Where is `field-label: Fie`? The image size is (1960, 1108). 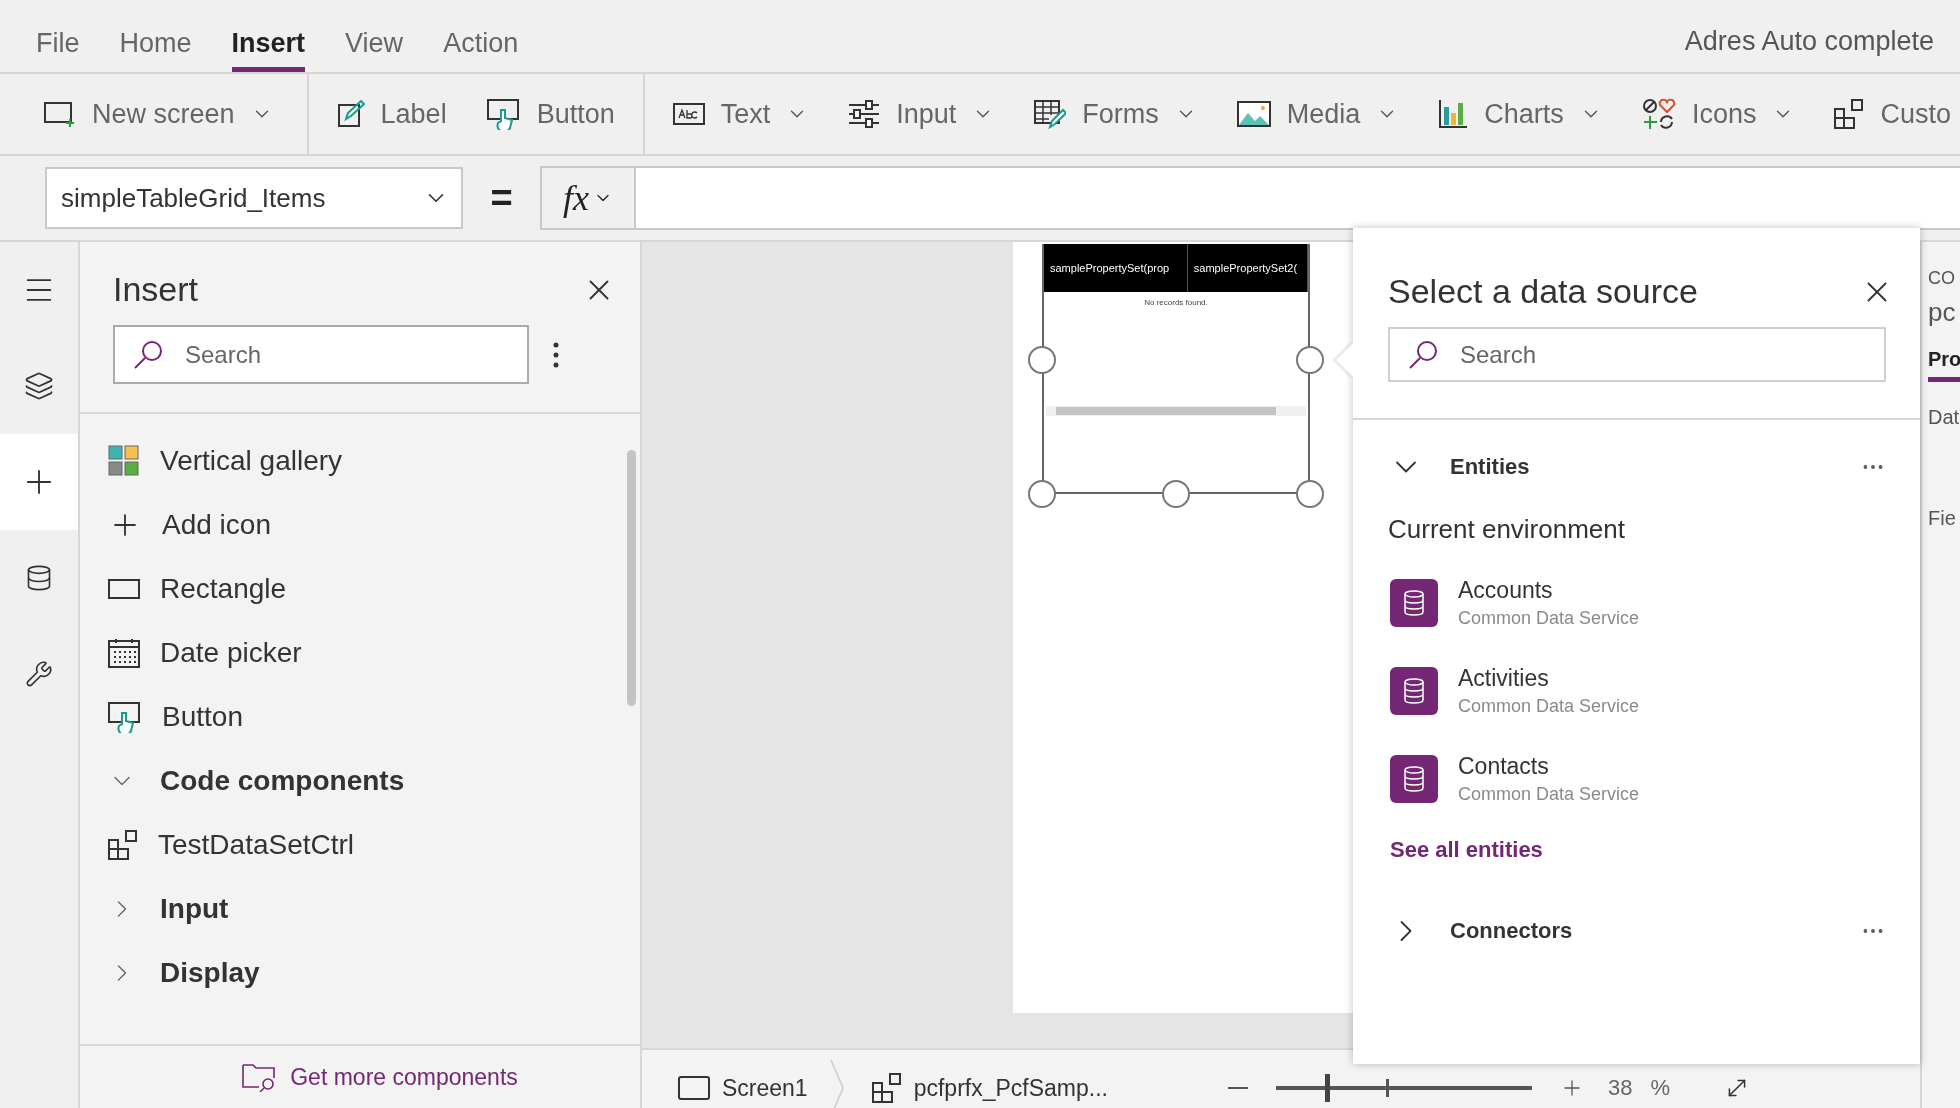 field-label: Fie is located at coordinates (1942, 518).